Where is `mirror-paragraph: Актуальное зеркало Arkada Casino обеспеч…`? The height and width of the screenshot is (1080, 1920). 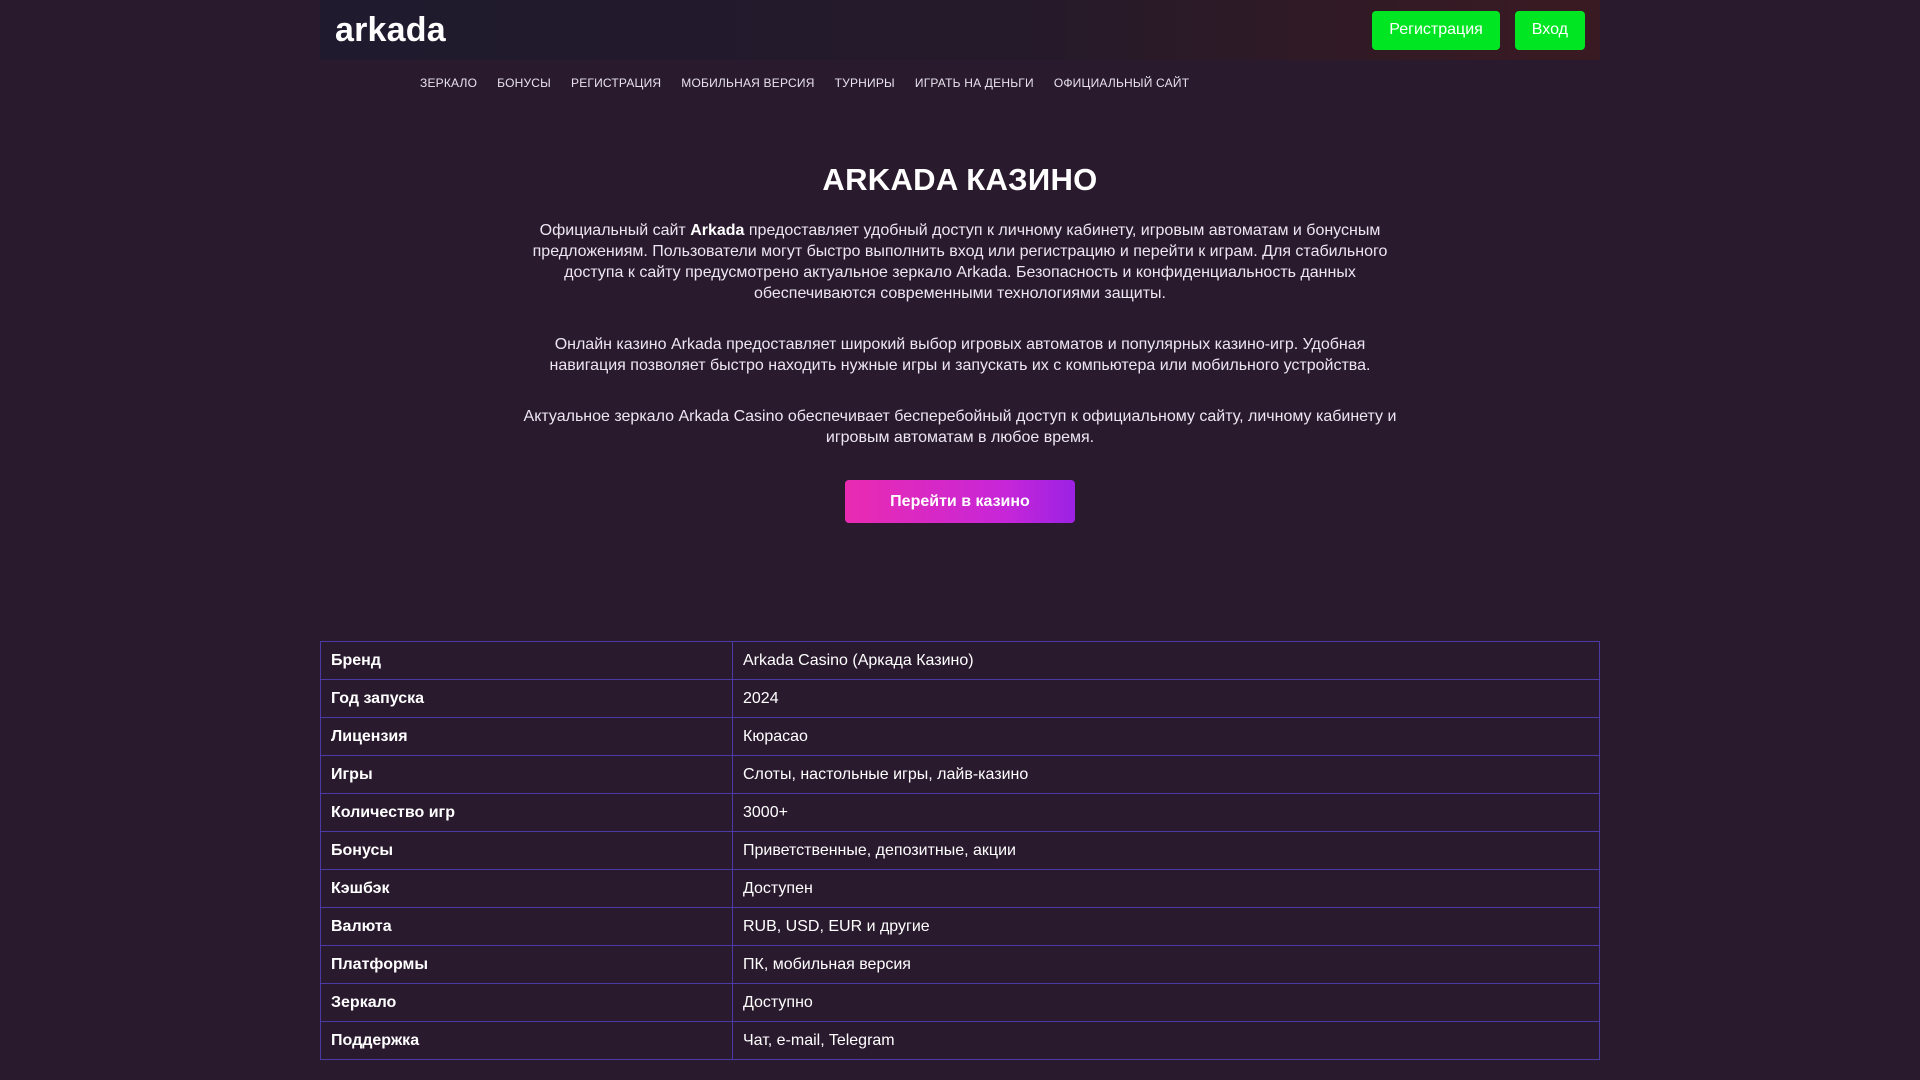
mirror-paragraph: Актуальное зеркало Arkada Casino обеспеч… is located at coordinates (960, 427).